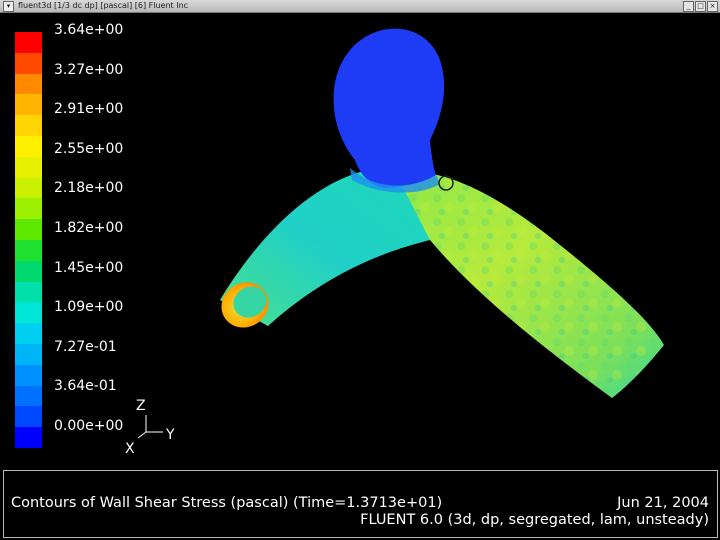  Describe the element at coordinates (150, 427) in the screenshot. I see `axis-triad` at that location.